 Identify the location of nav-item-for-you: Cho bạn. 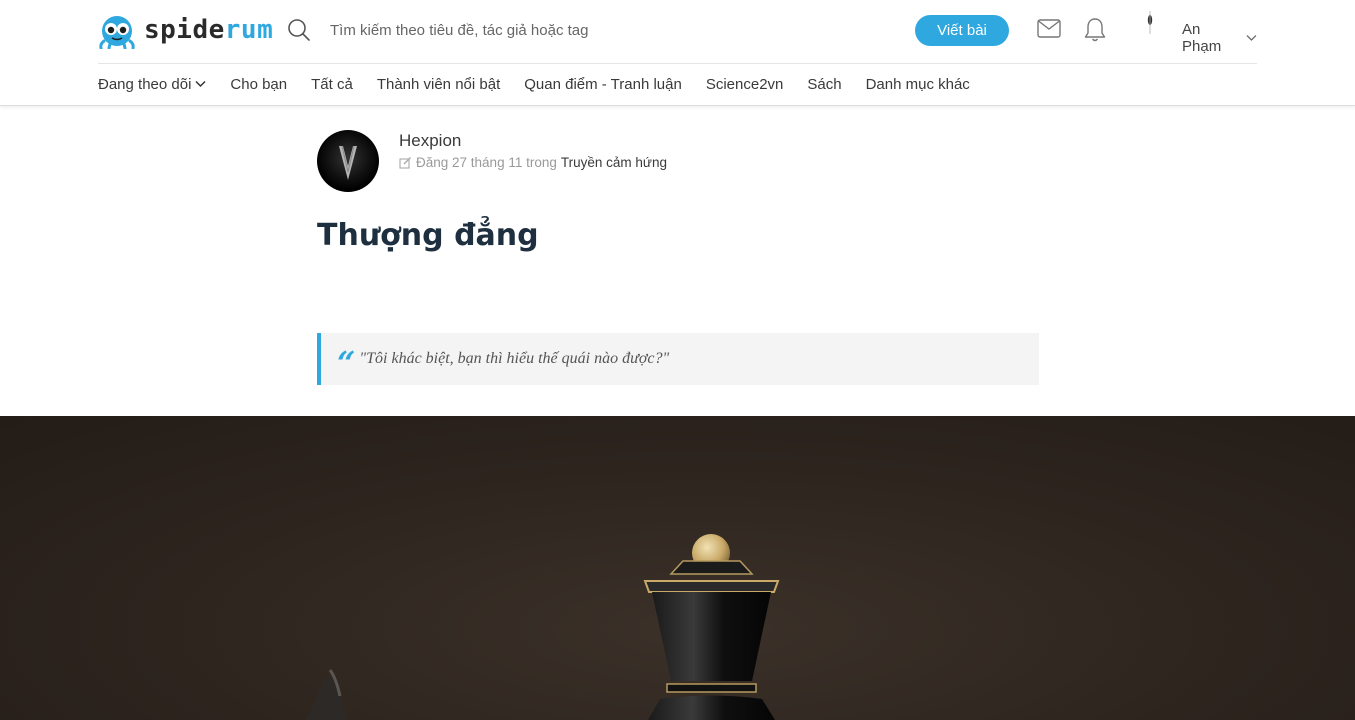
(258, 84).